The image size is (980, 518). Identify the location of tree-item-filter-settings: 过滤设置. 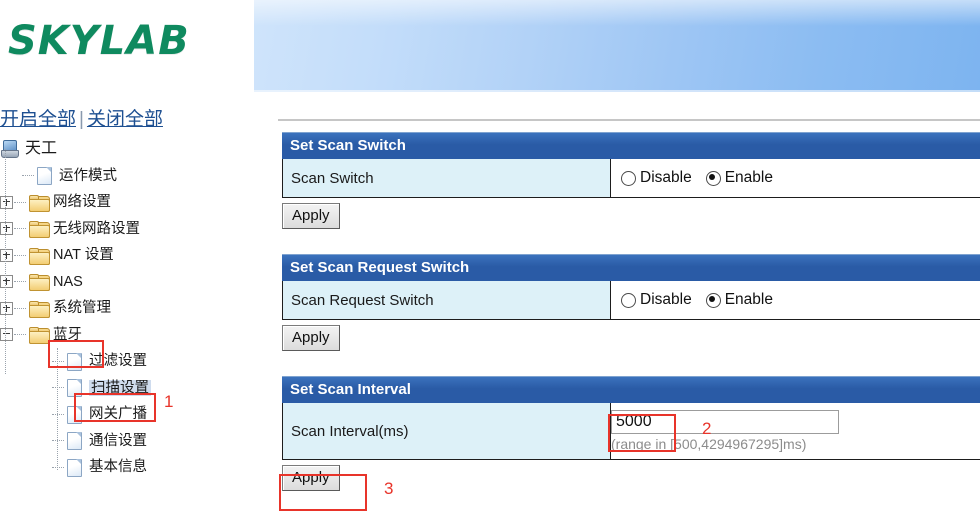
(127, 361).